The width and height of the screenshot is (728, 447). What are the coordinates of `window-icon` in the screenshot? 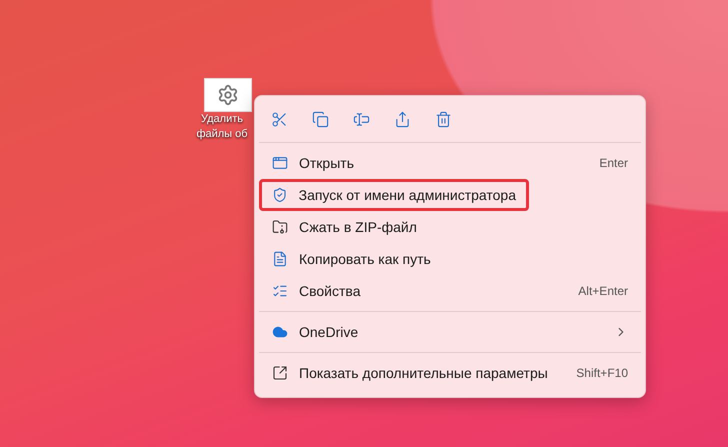 It's located at (280, 163).